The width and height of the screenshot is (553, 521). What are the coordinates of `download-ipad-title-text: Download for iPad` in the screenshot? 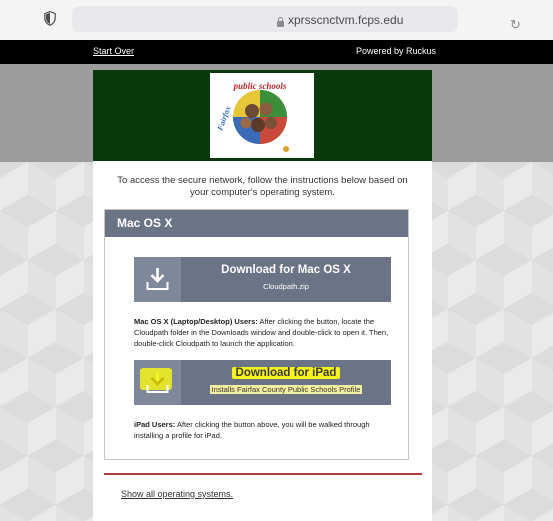 It's located at (286, 373).